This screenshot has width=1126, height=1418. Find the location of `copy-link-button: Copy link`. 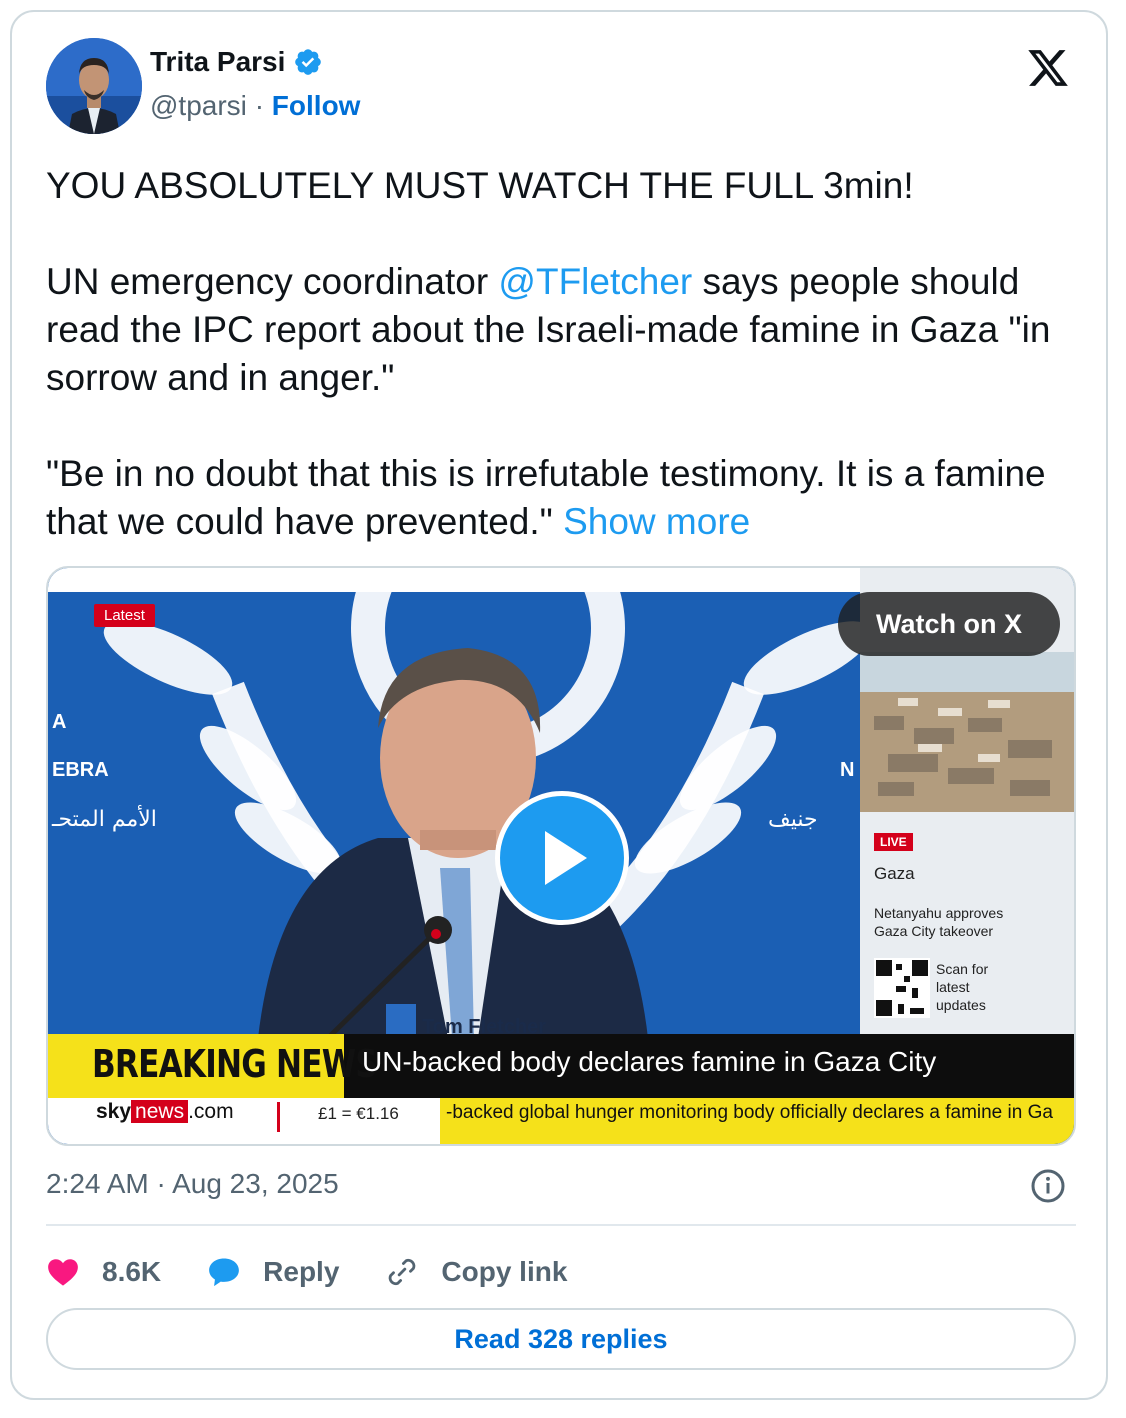

copy-link-button: Copy link is located at coordinates (476, 1272).